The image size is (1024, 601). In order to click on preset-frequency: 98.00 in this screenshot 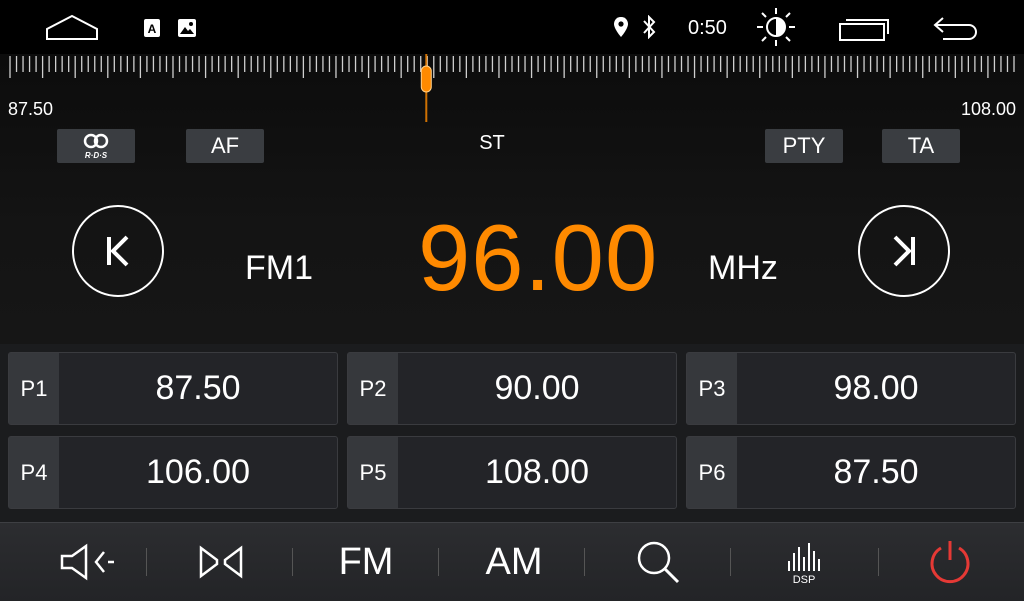, I will do `click(876, 388)`.